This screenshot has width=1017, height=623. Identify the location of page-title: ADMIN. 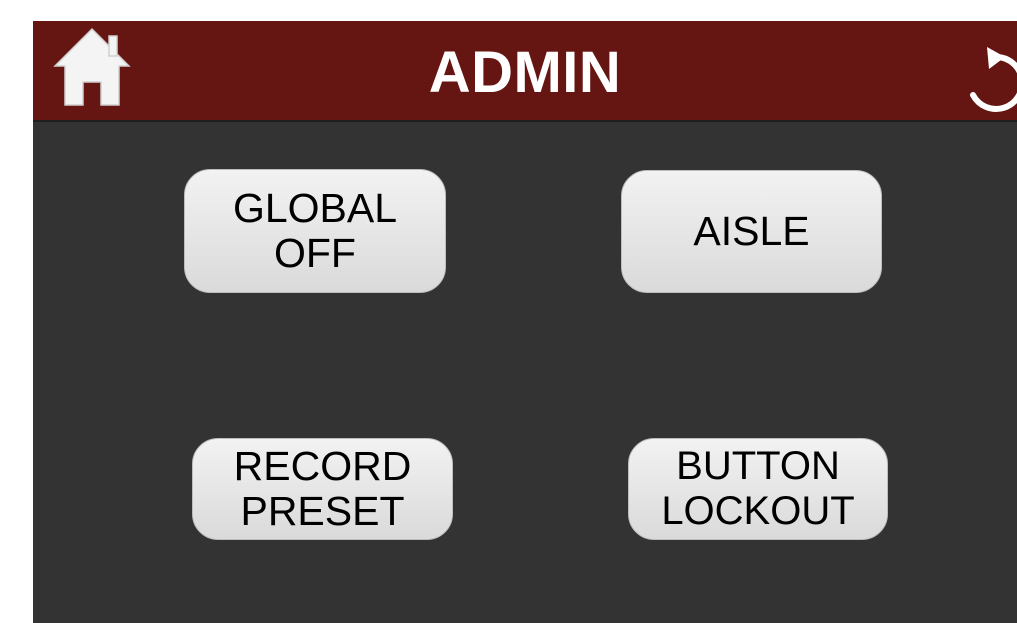
(525, 72).